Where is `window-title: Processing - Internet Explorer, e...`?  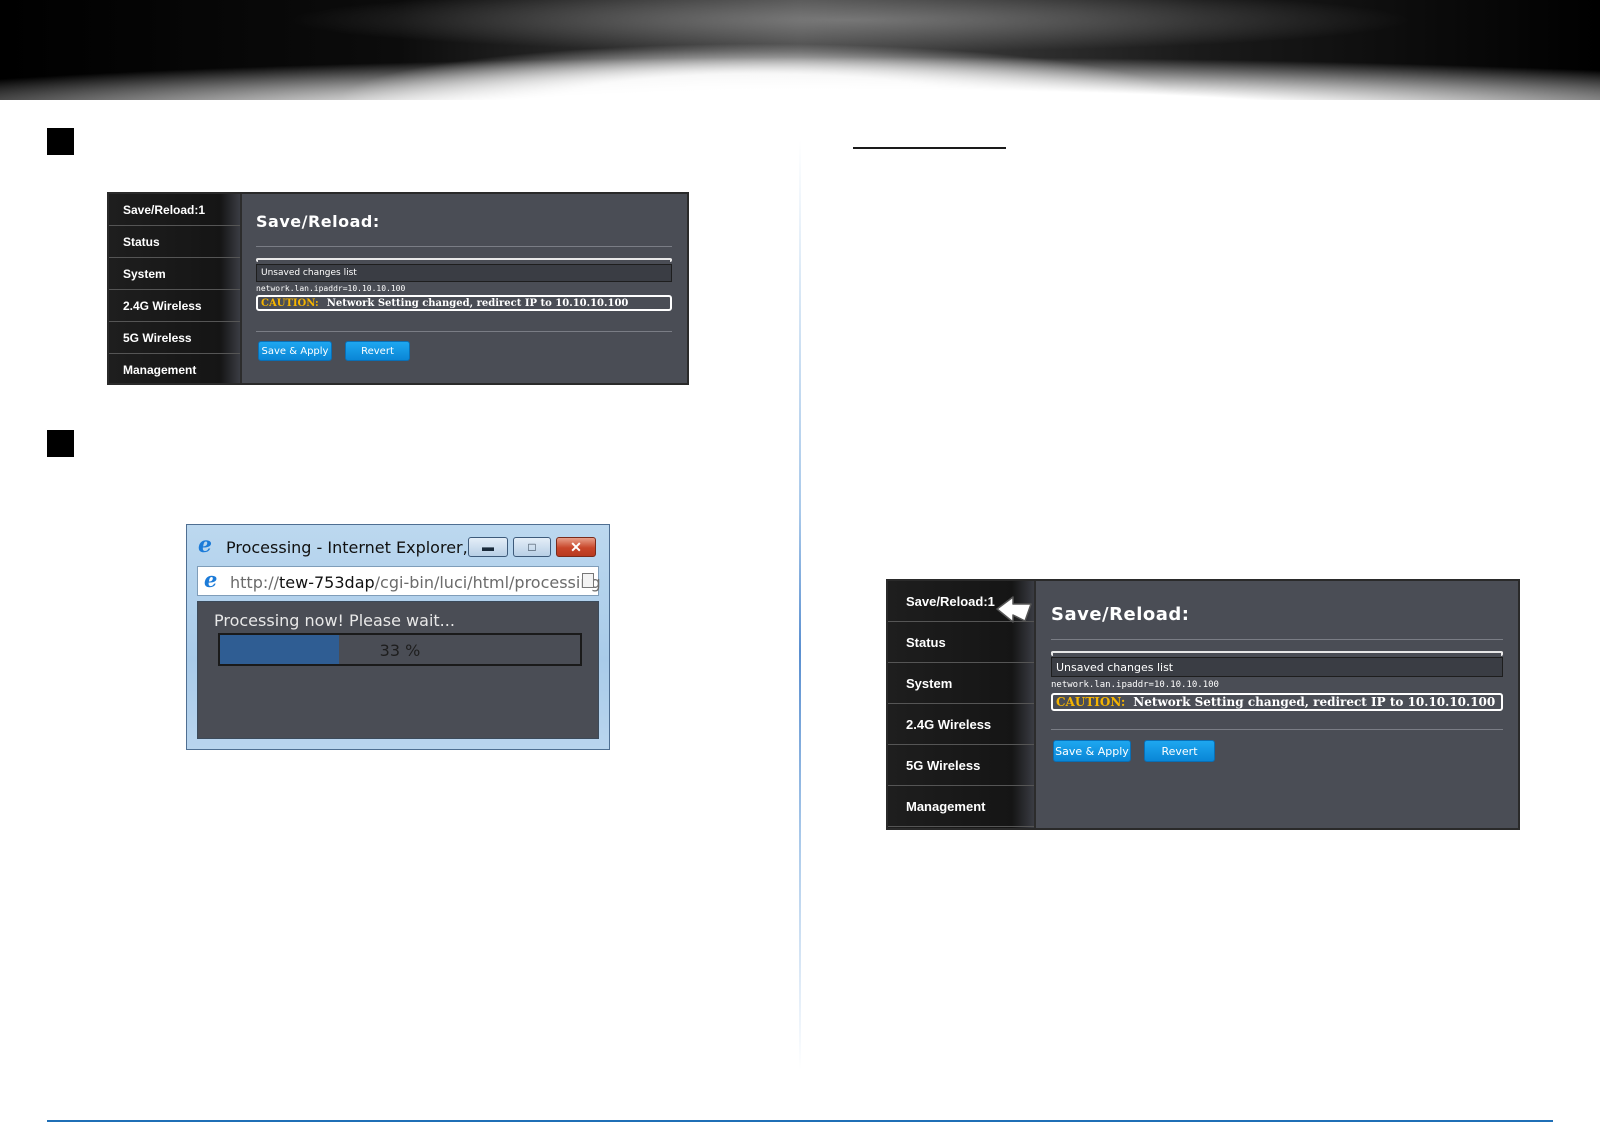
window-title: Processing - Internet Explorer, e... is located at coordinates (362, 547).